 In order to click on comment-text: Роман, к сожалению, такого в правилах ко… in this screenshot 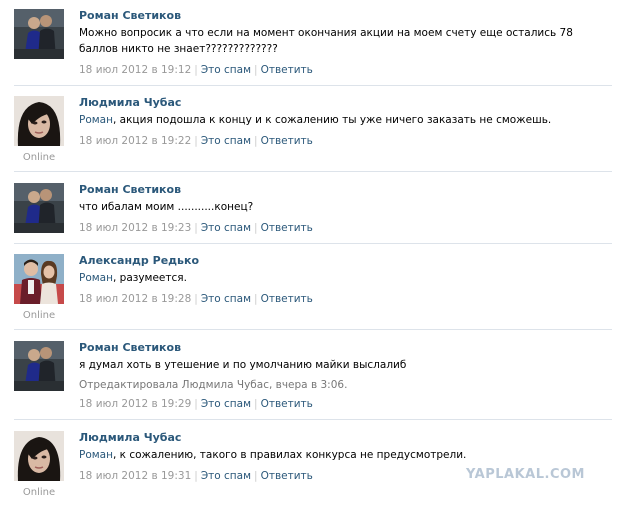, I will do `click(329, 455)`.